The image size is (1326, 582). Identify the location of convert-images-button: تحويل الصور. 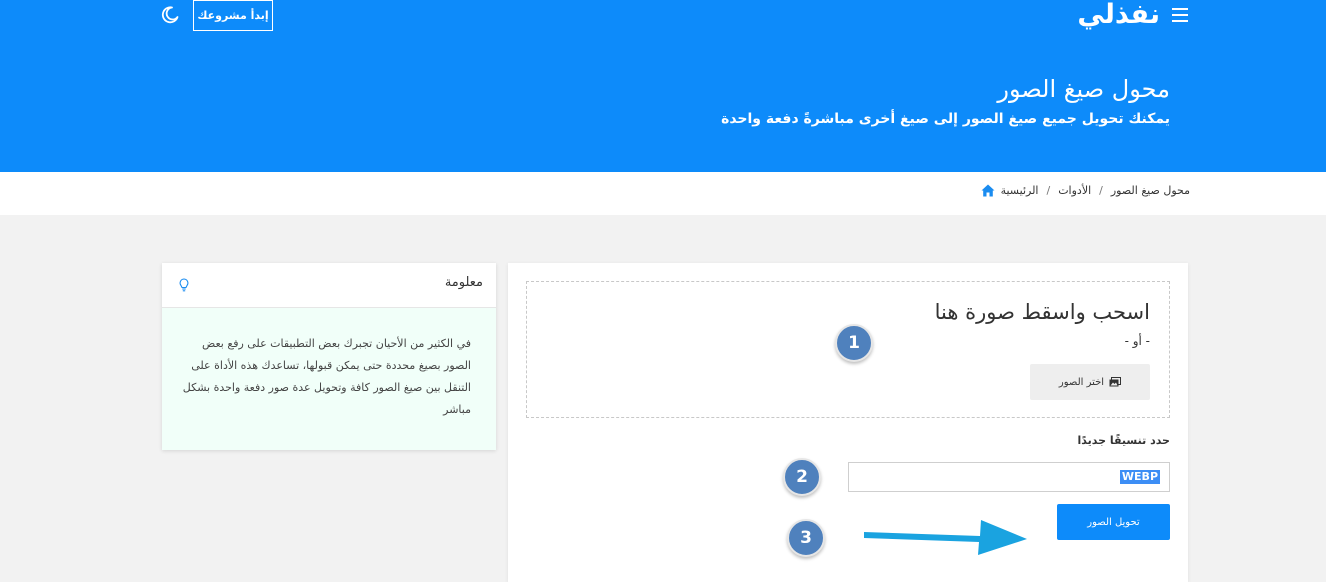
(1113, 522).